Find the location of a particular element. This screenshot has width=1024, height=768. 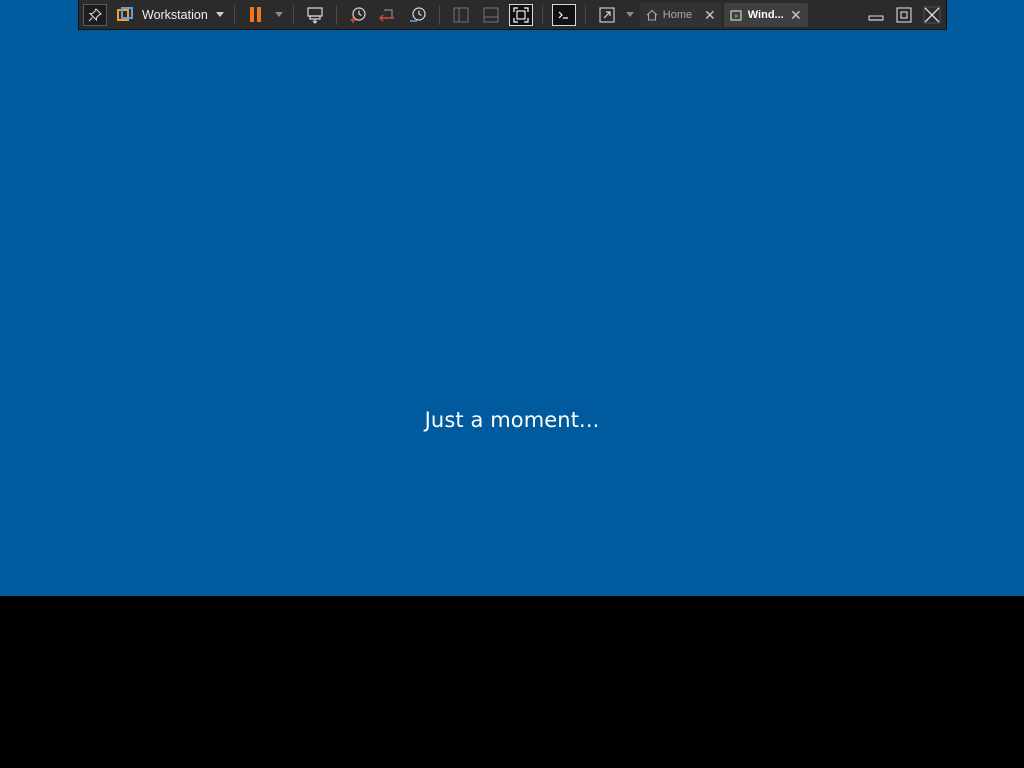

restore-icon is located at coordinates (904, 15).